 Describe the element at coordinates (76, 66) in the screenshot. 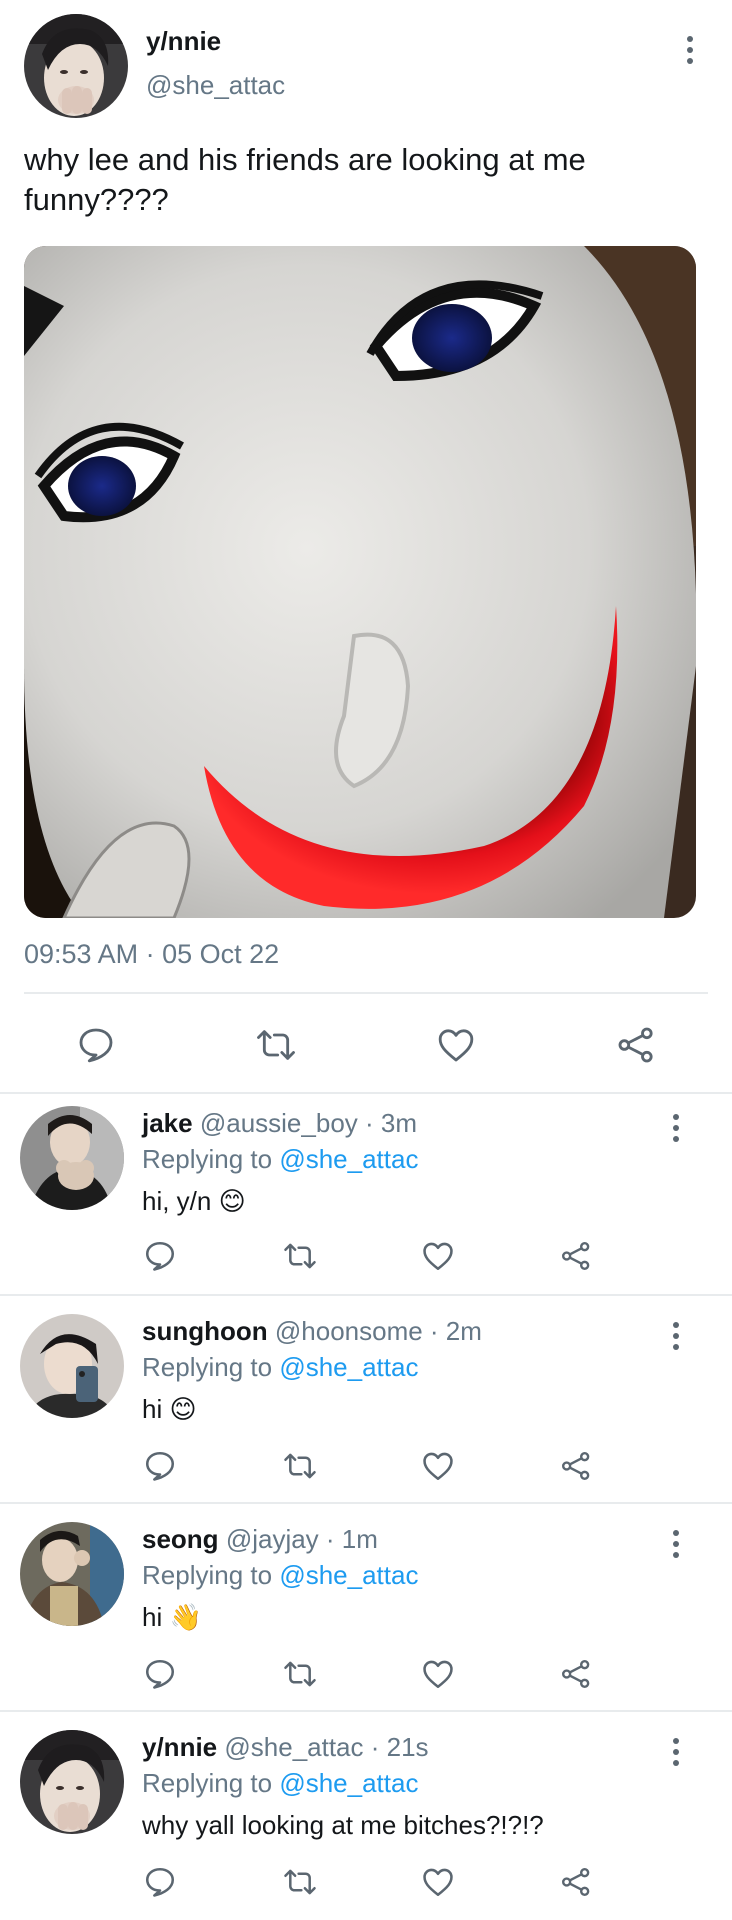

I see `author-avatar` at that location.